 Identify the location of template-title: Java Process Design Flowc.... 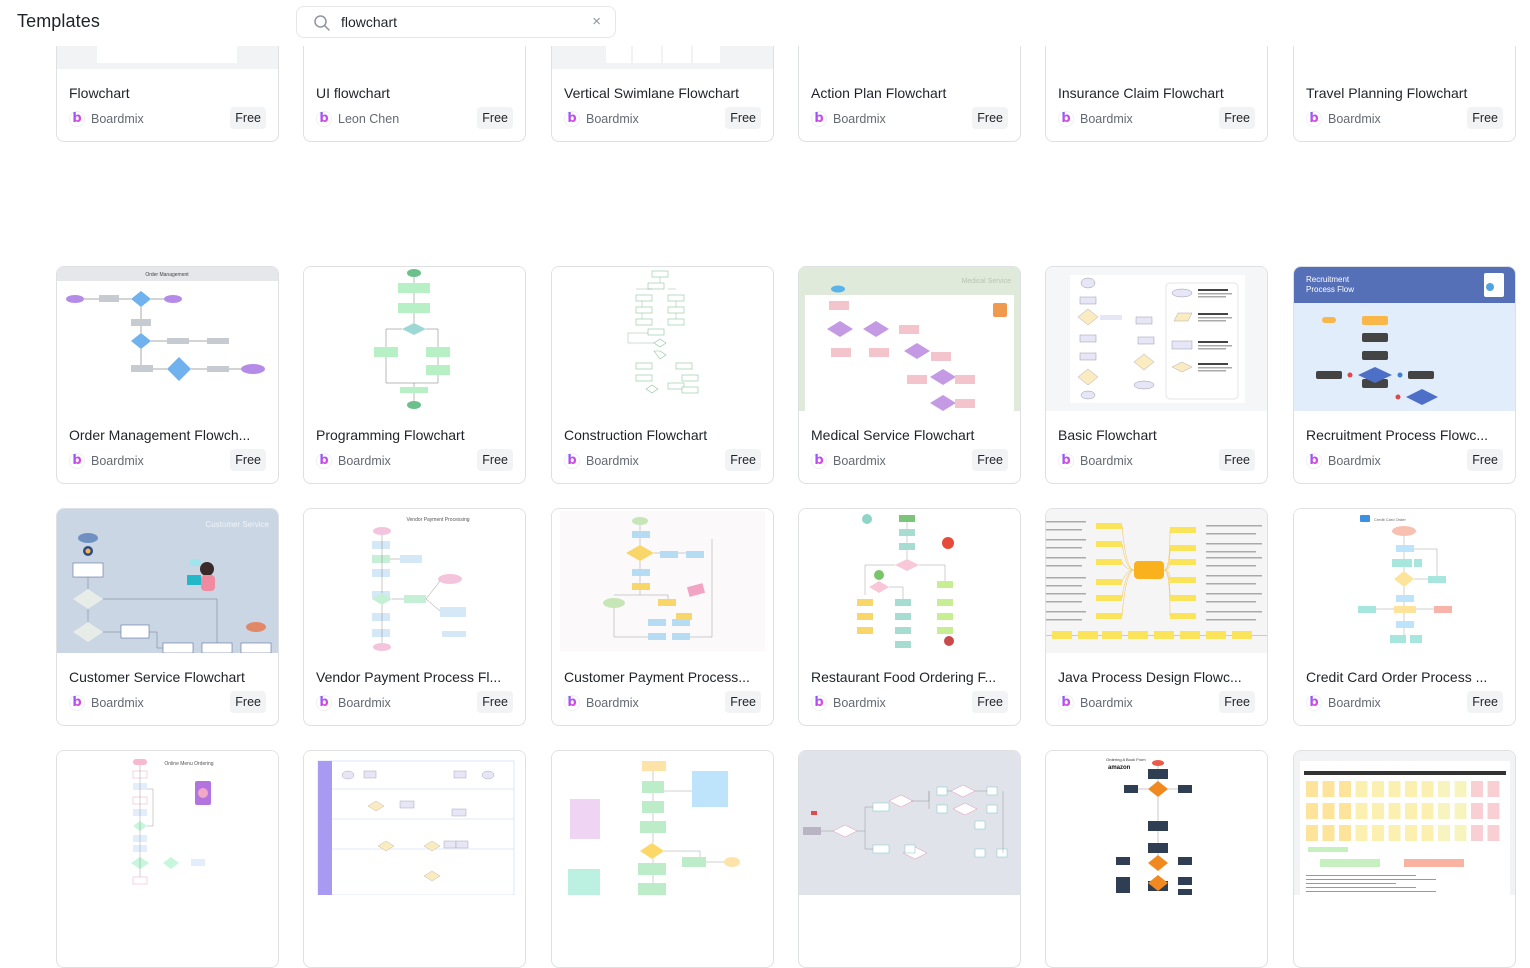
(1150, 677).